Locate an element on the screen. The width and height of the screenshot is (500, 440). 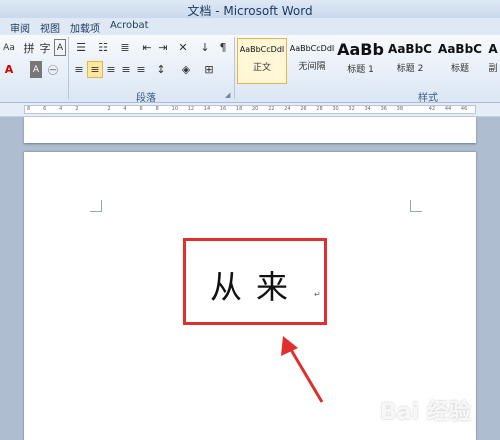
arrow-shaft is located at coordinates (306, 375).